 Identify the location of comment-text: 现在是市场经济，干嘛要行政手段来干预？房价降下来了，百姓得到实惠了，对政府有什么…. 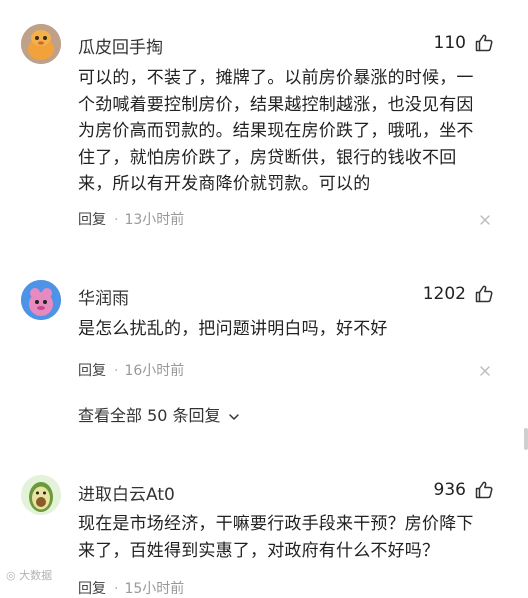
(276, 537).